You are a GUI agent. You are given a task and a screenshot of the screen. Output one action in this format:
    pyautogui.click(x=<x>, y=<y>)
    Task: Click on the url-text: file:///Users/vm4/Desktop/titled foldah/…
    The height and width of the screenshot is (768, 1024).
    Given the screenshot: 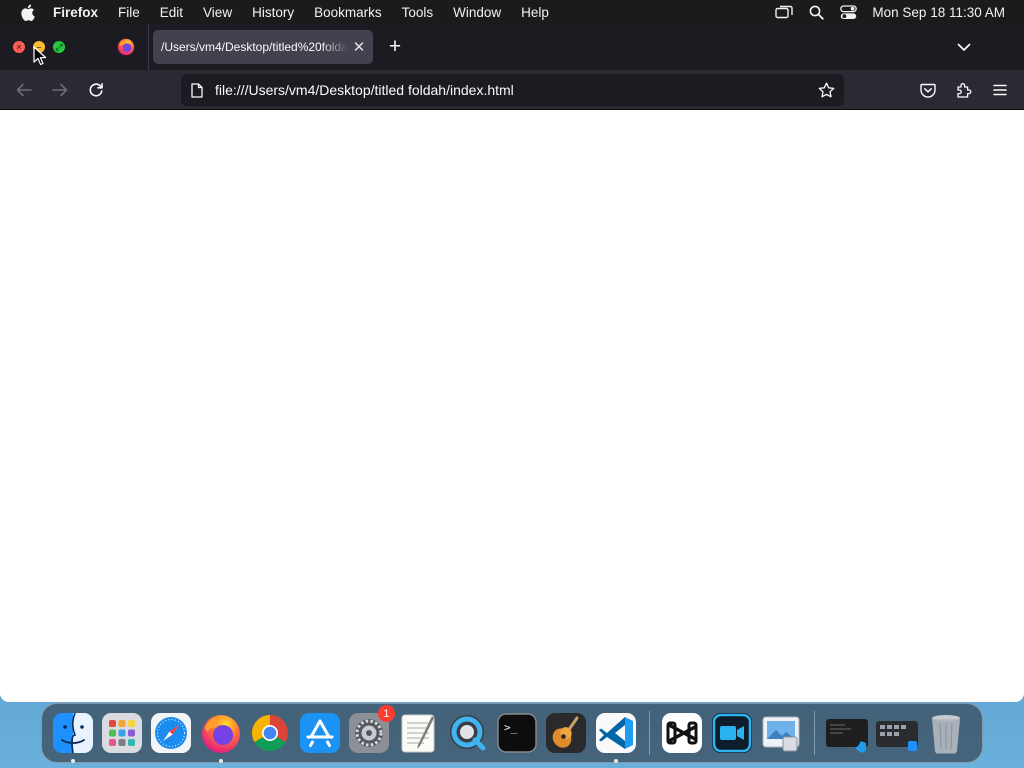 What is the action you would take?
    pyautogui.click(x=364, y=90)
    